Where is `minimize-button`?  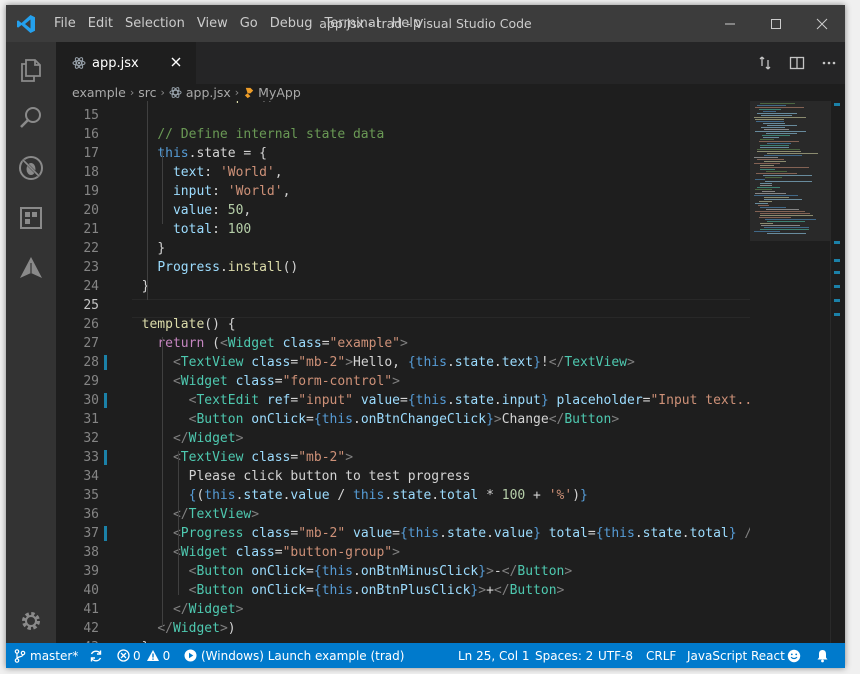
minimize-button is located at coordinates (730, 23).